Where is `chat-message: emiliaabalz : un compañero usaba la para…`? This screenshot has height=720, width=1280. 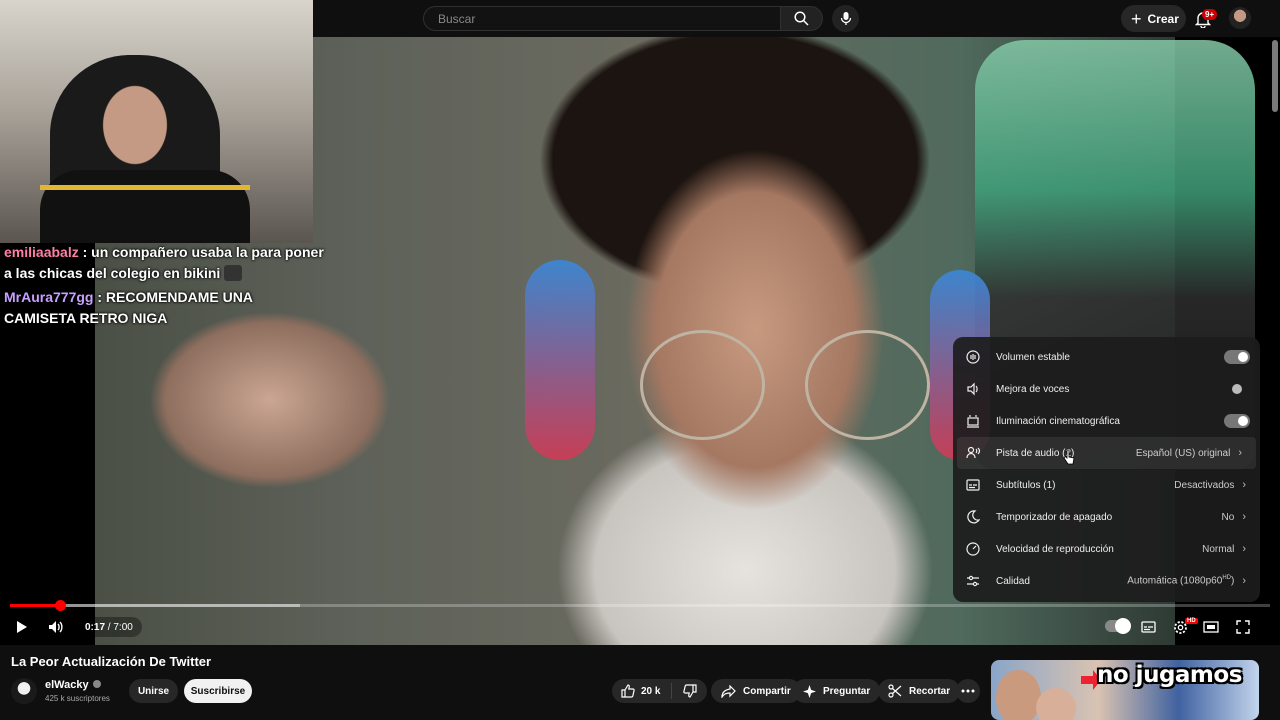
chat-message: emiliaabalz : un compañero usaba la para… is located at coordinates (164, 263).